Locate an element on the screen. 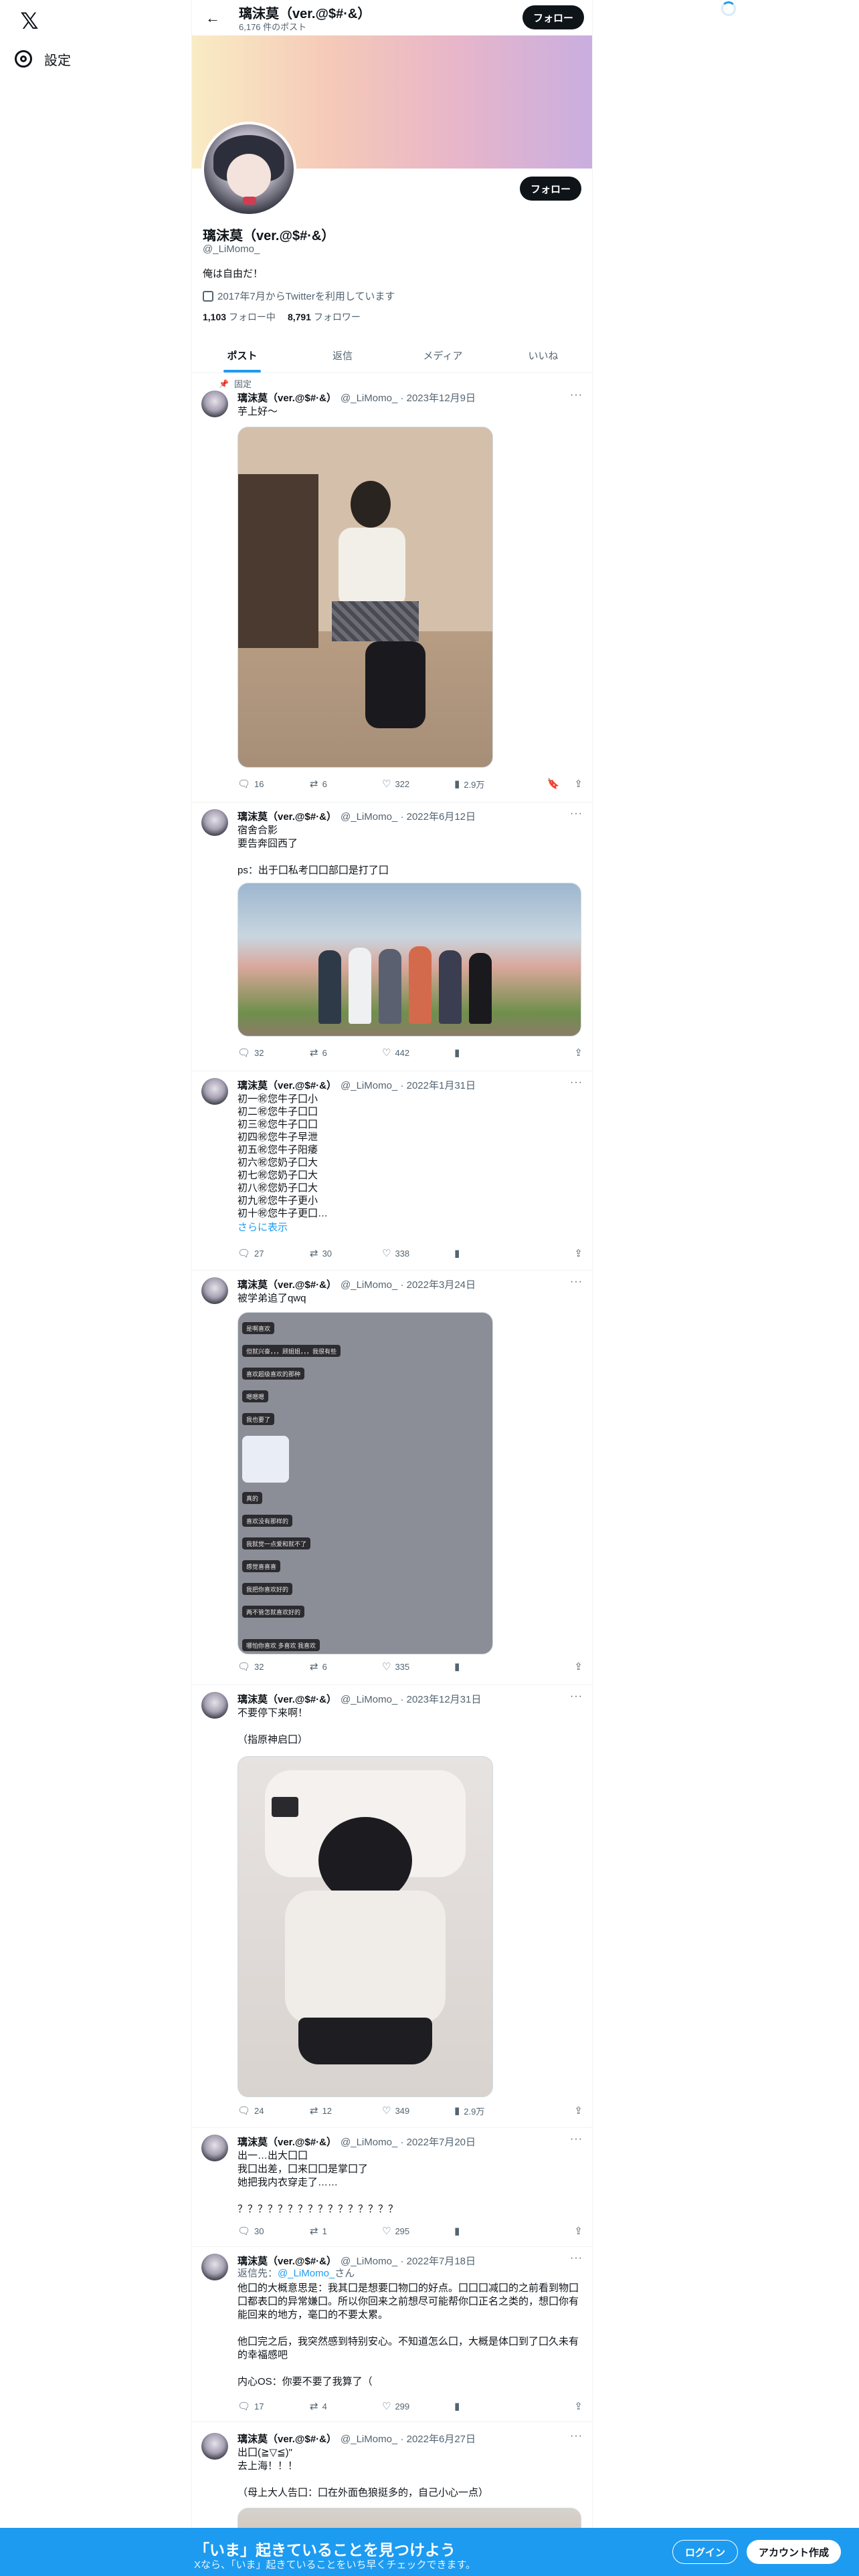 Image resolution: width=859 pixels, height=2576 pixels. back-arrow-icon: ← is located at coordinates (212, 18).